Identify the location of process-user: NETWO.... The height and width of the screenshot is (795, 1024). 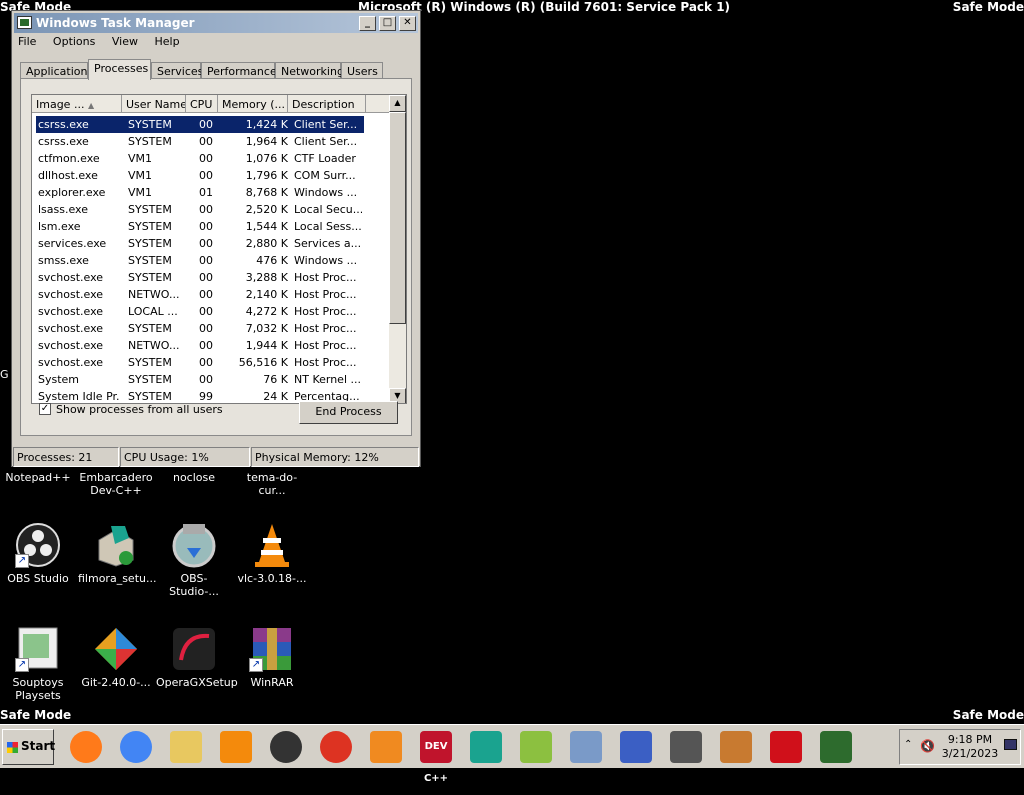
(154, 345).